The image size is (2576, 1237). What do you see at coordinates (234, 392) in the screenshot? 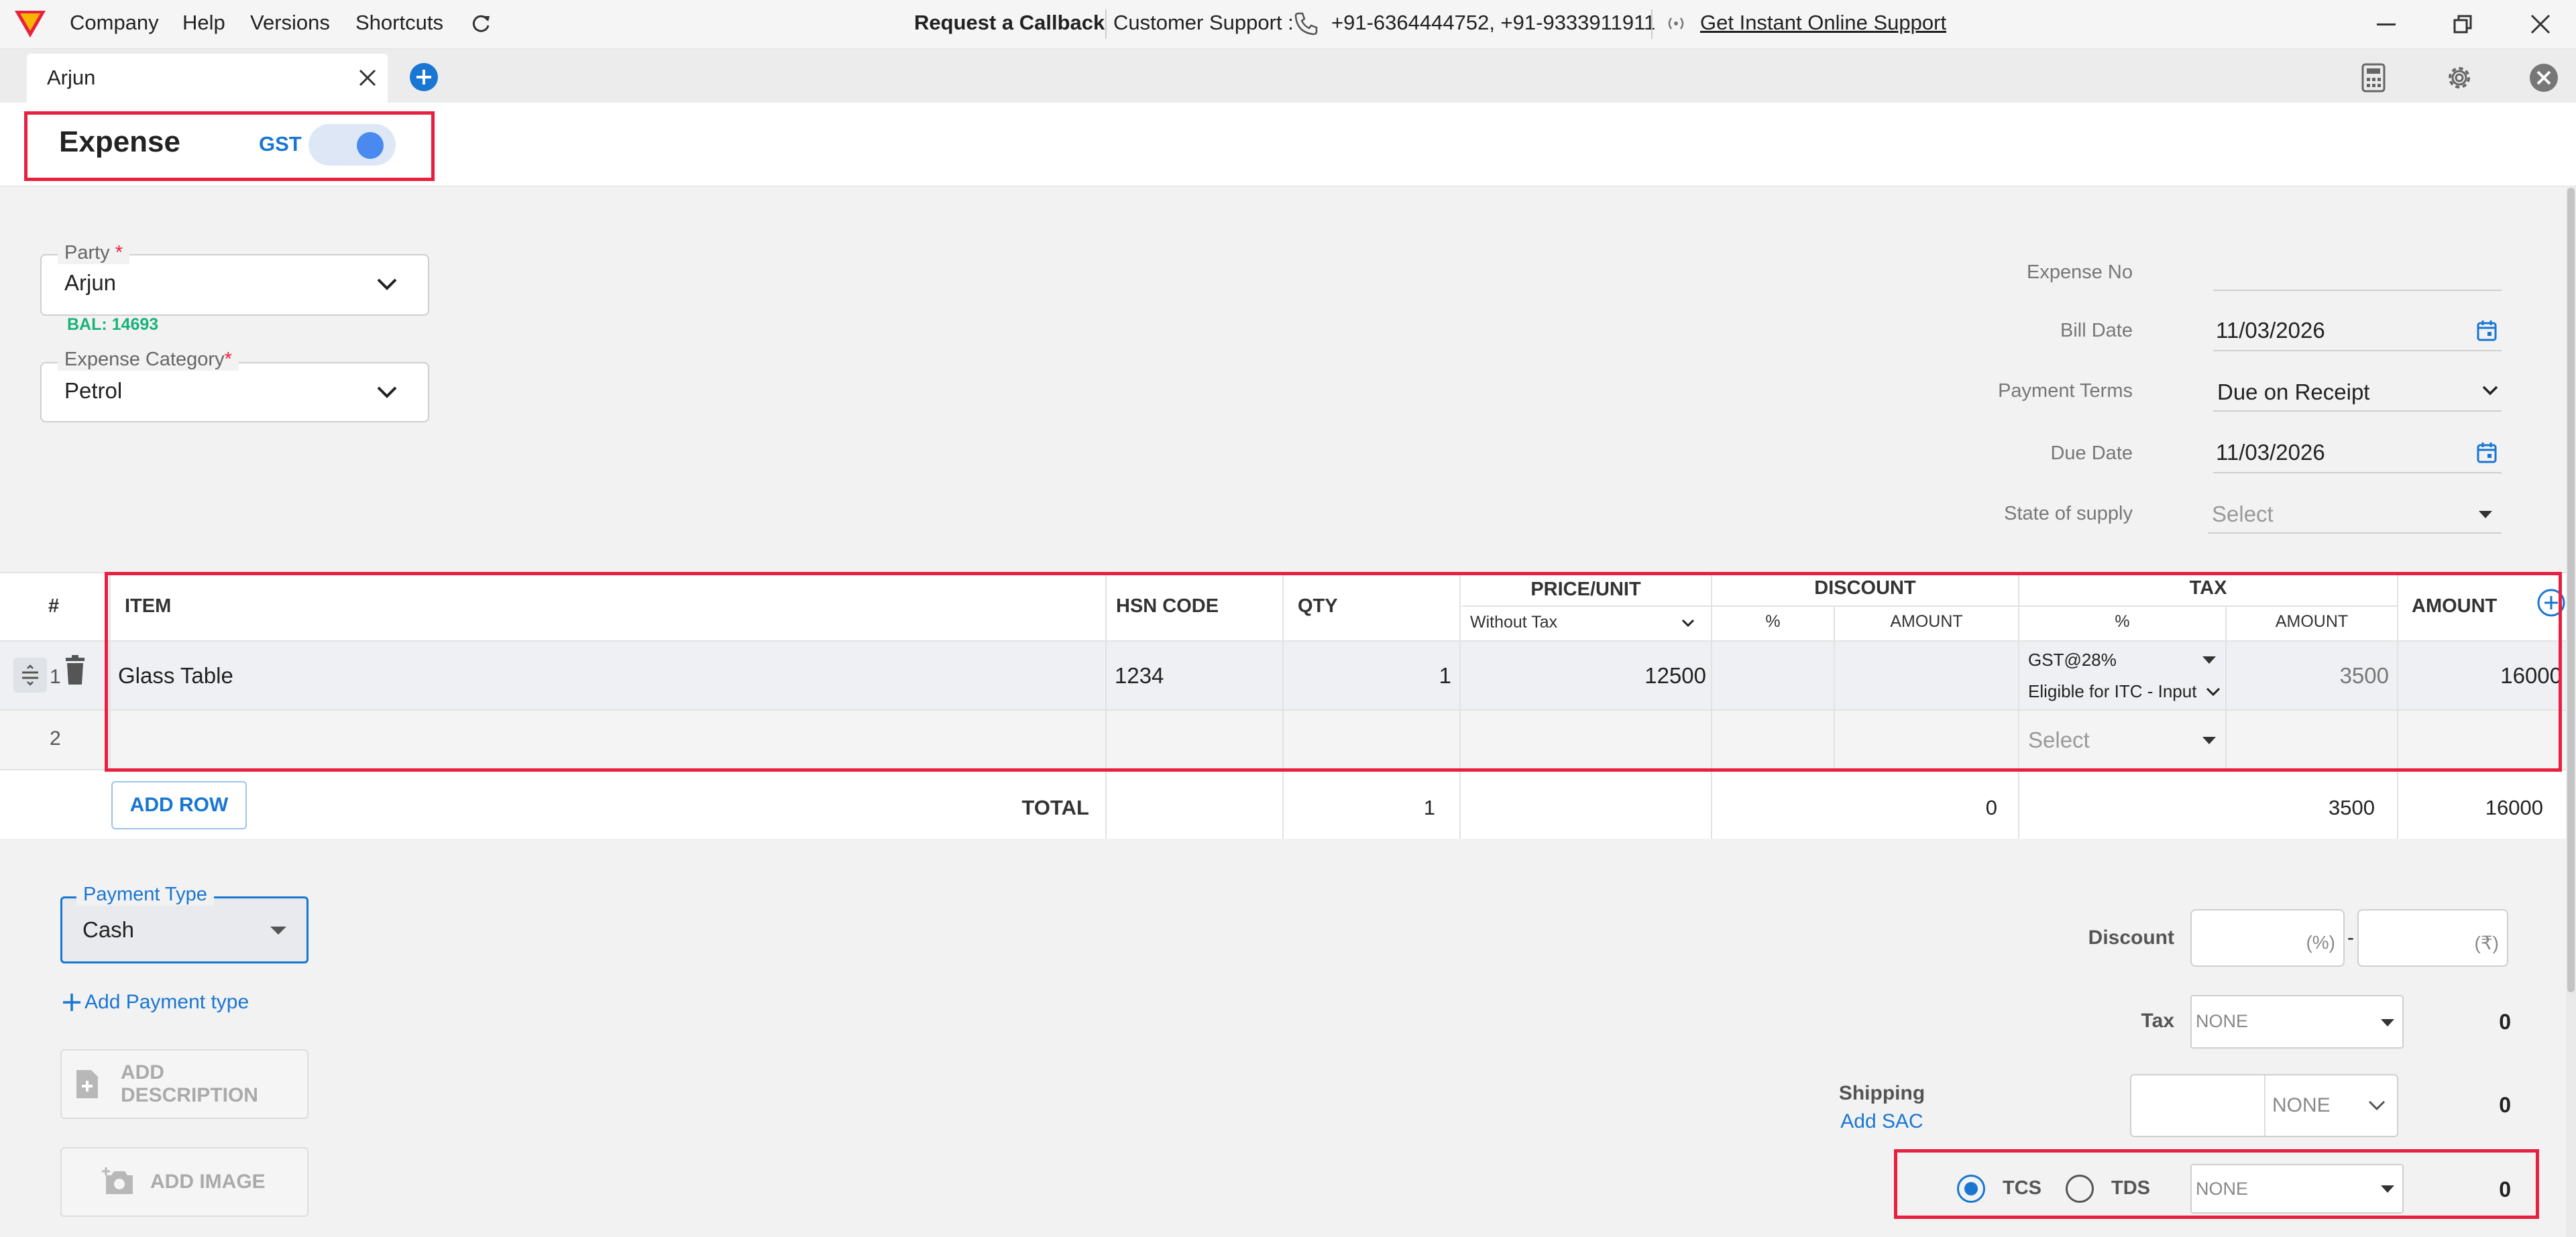
I see `expense-category-select: Petrol` at bounding box center [234, 392].